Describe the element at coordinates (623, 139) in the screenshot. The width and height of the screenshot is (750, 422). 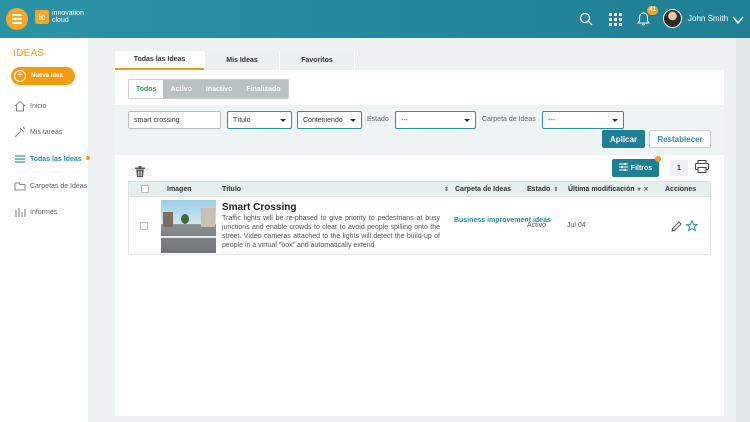
I see `apply-button: Aplicar` at that location.